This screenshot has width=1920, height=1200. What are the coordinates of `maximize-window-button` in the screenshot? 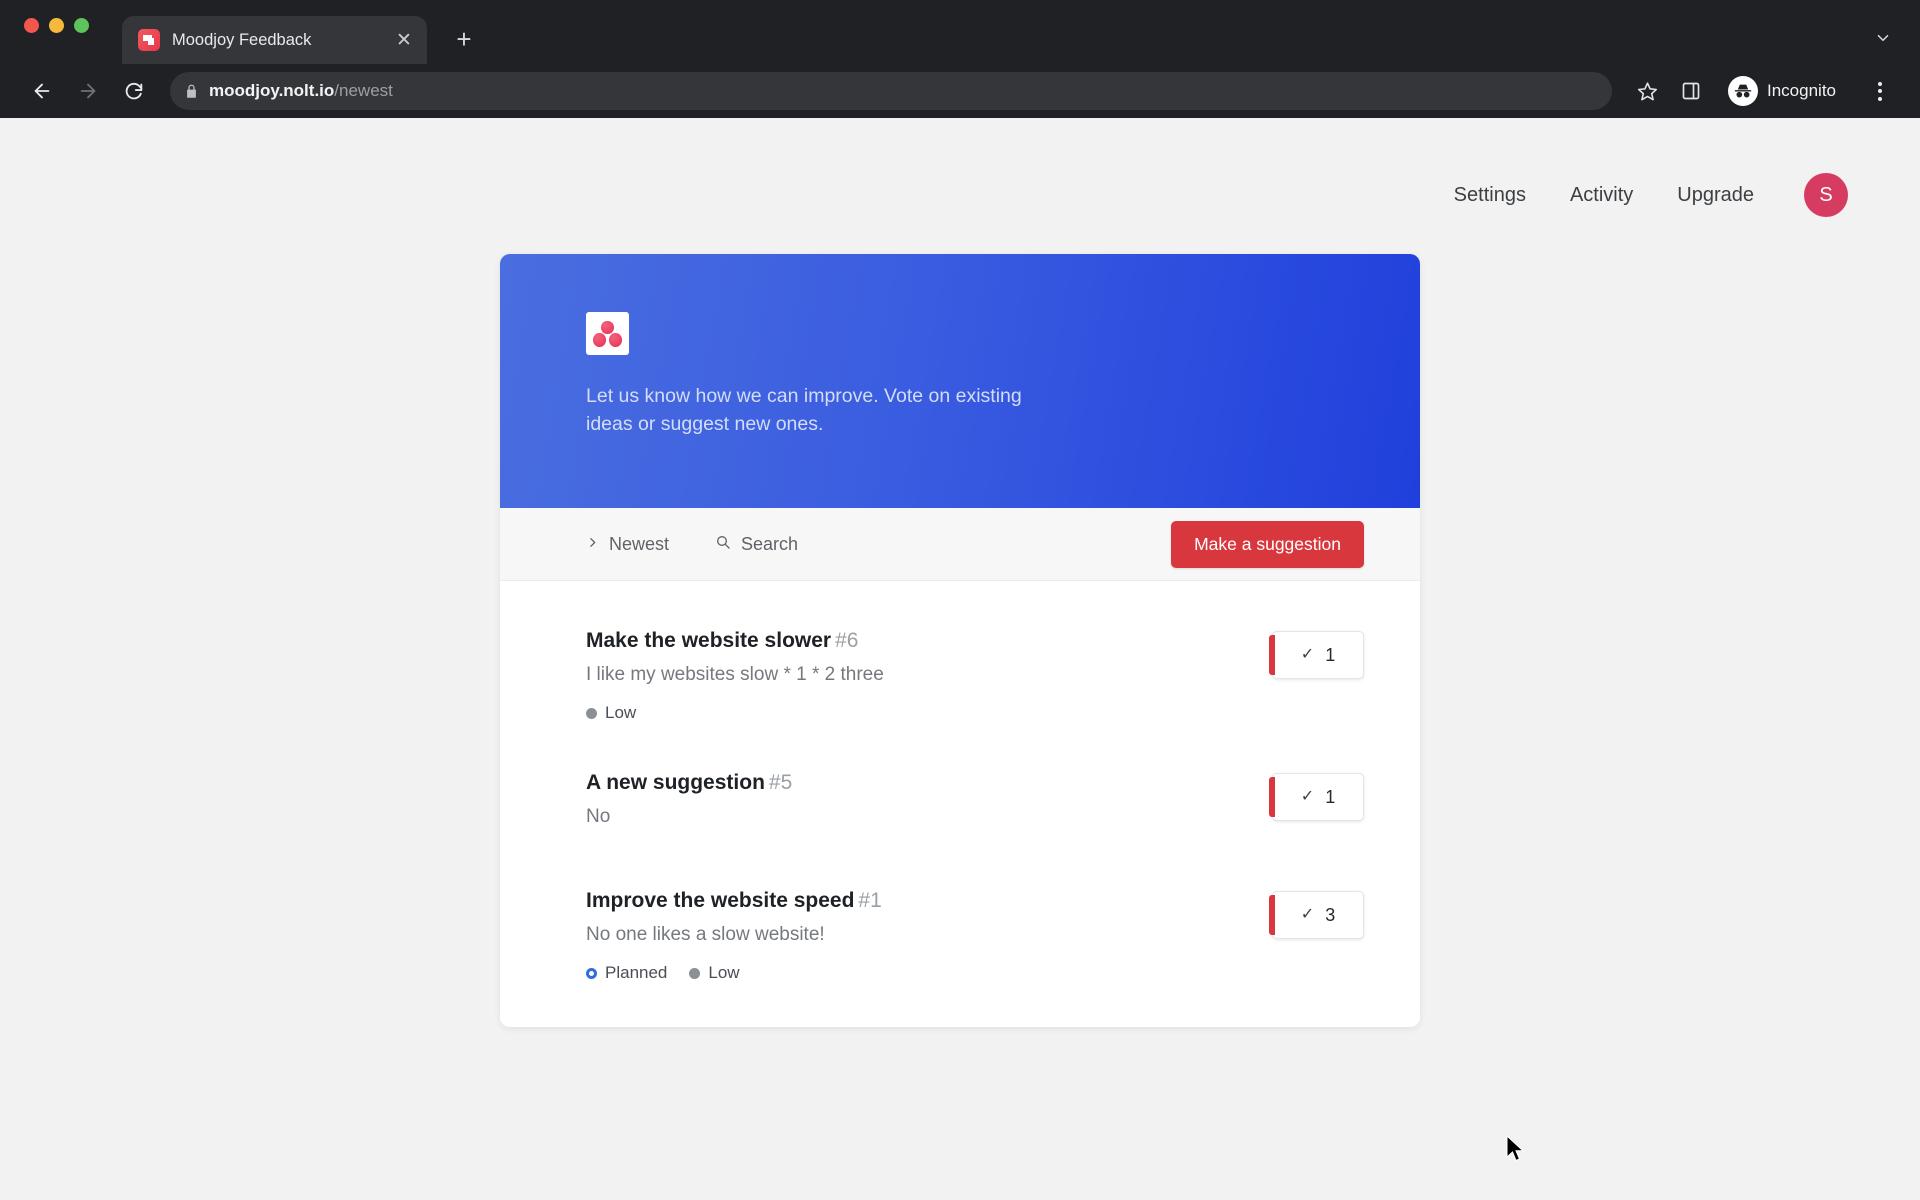 It's located at (81, 25).